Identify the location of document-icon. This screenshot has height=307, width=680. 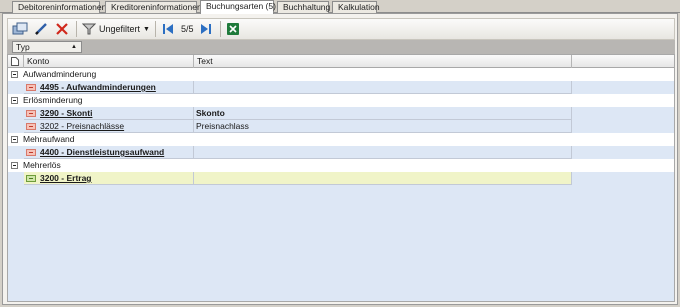
(15, 61).